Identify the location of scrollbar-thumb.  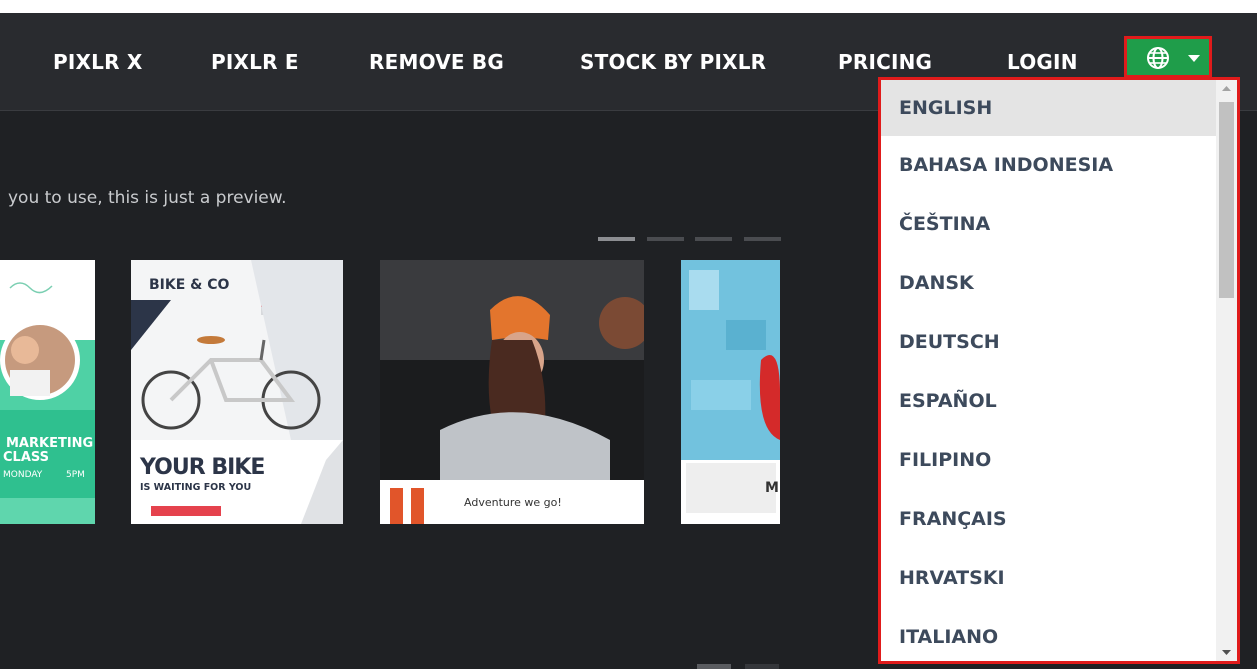
(1226, 200).